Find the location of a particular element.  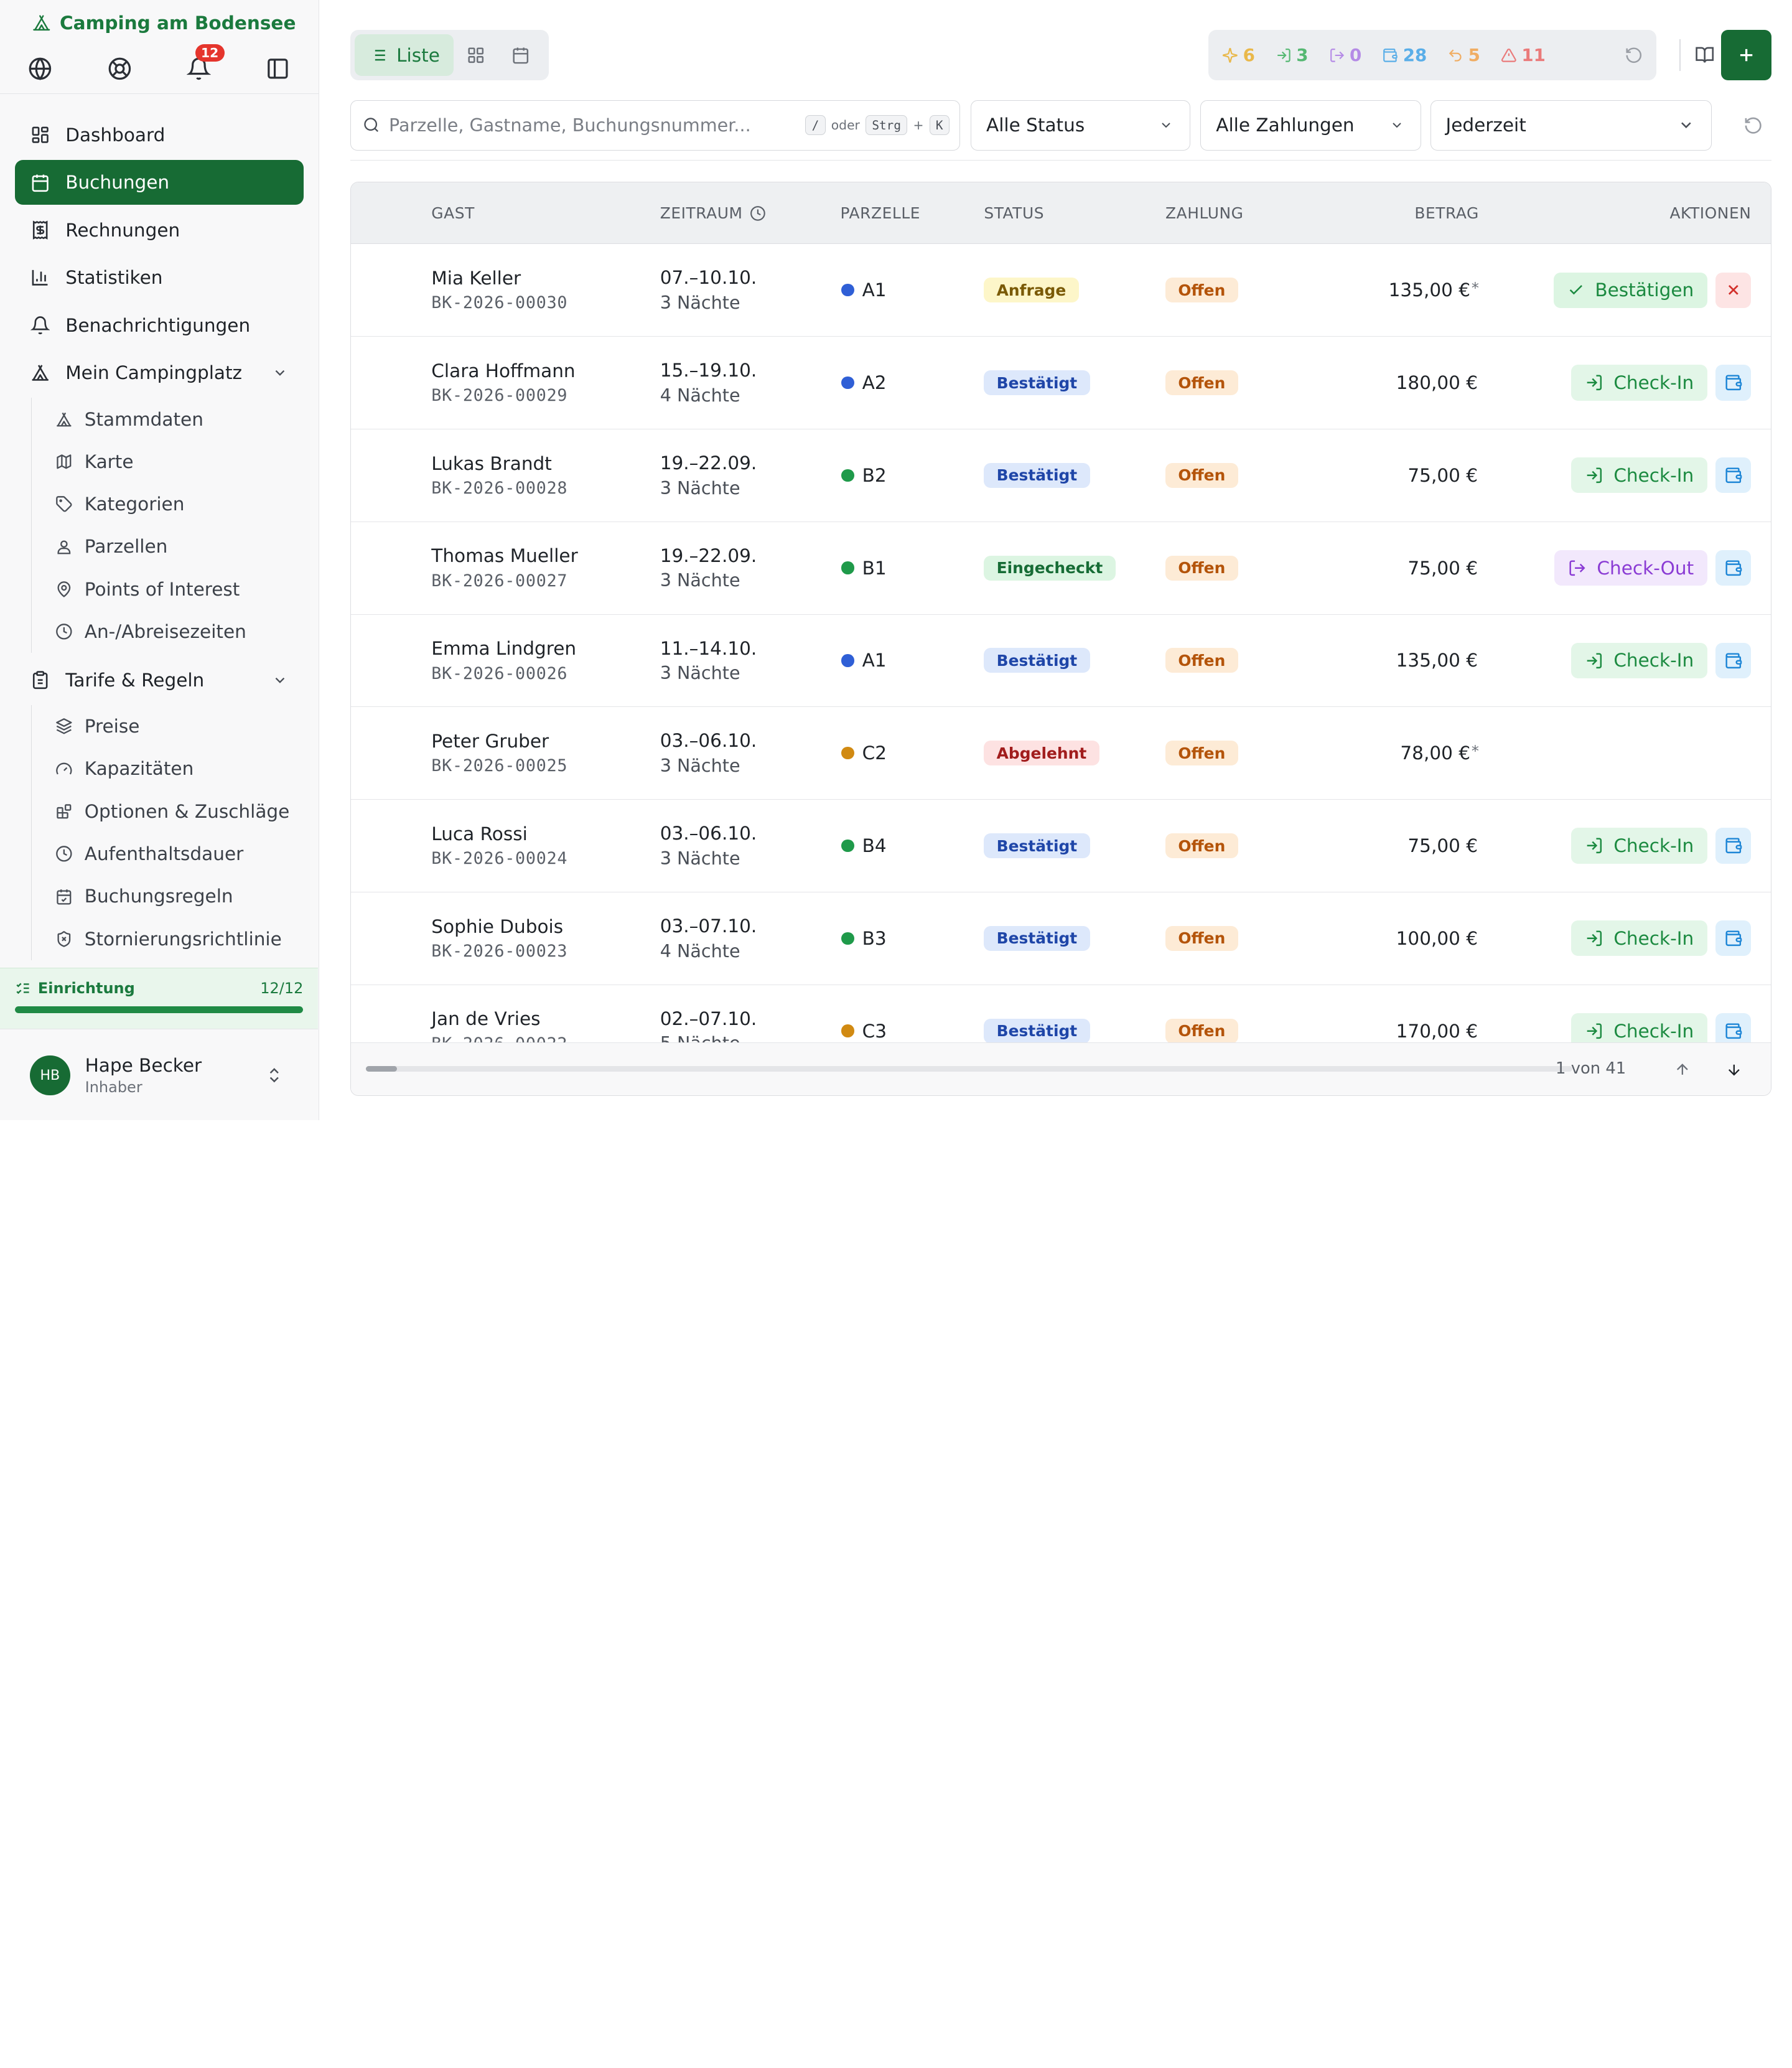

horizontal-scrollbar is located at coordinates (969, 1069).